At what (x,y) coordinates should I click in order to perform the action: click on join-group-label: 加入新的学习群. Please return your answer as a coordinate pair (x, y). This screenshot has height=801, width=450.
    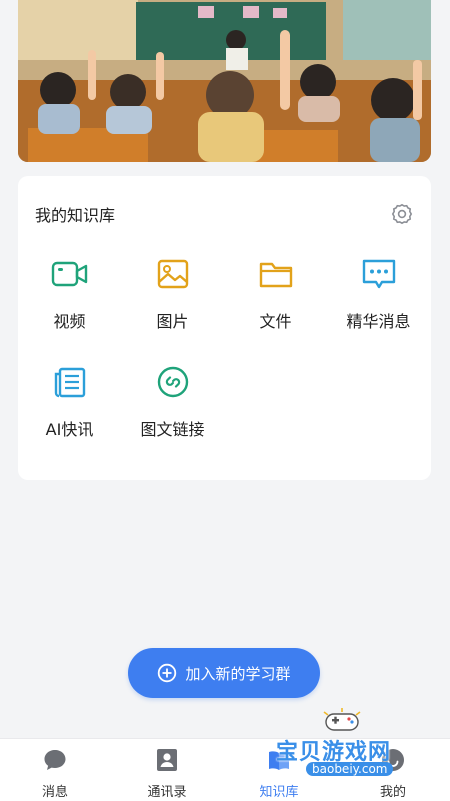
    Looking at the image, I should click on (238, 673).